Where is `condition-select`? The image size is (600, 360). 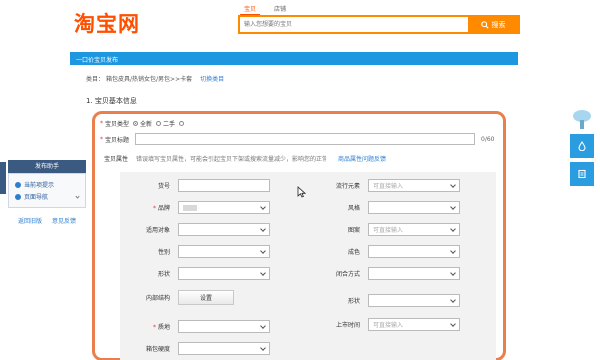
condition-select is located at coordinates (414, 251).